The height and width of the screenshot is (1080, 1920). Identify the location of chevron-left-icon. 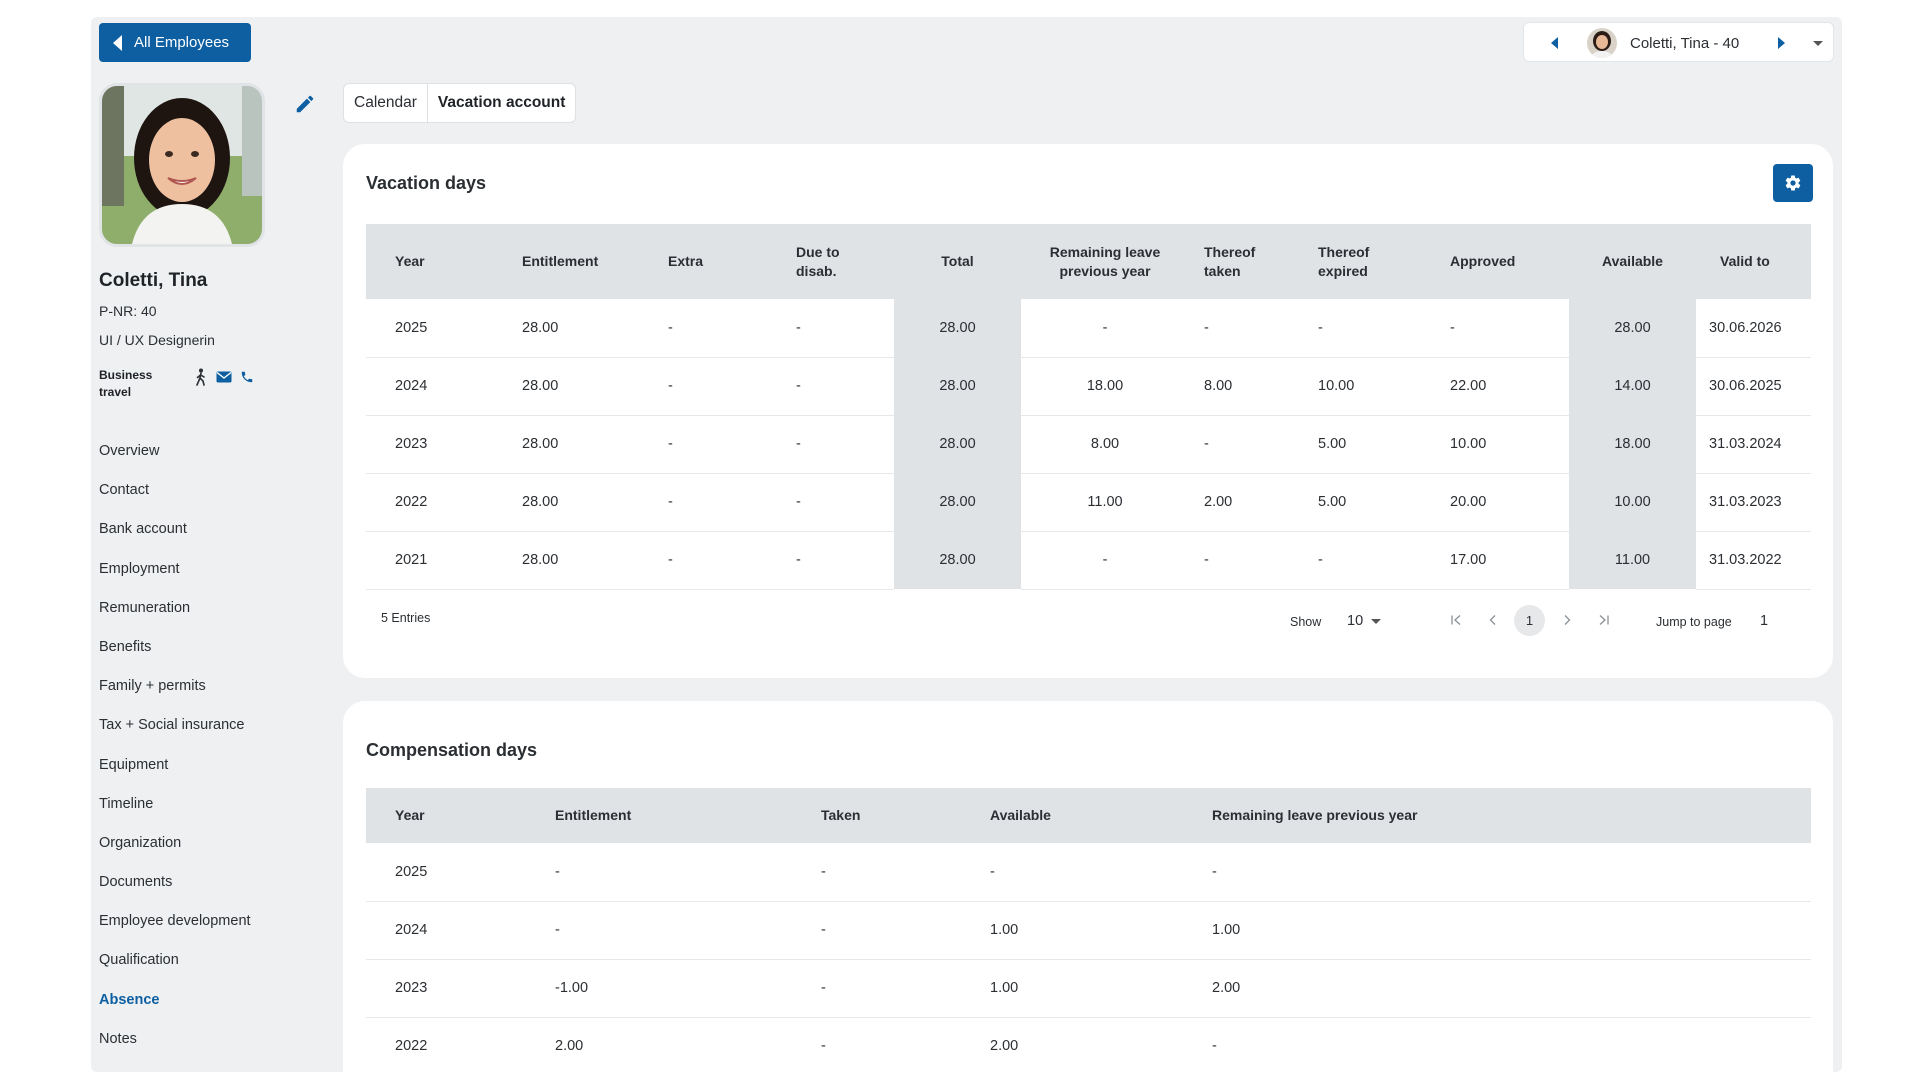
(1554, 43).